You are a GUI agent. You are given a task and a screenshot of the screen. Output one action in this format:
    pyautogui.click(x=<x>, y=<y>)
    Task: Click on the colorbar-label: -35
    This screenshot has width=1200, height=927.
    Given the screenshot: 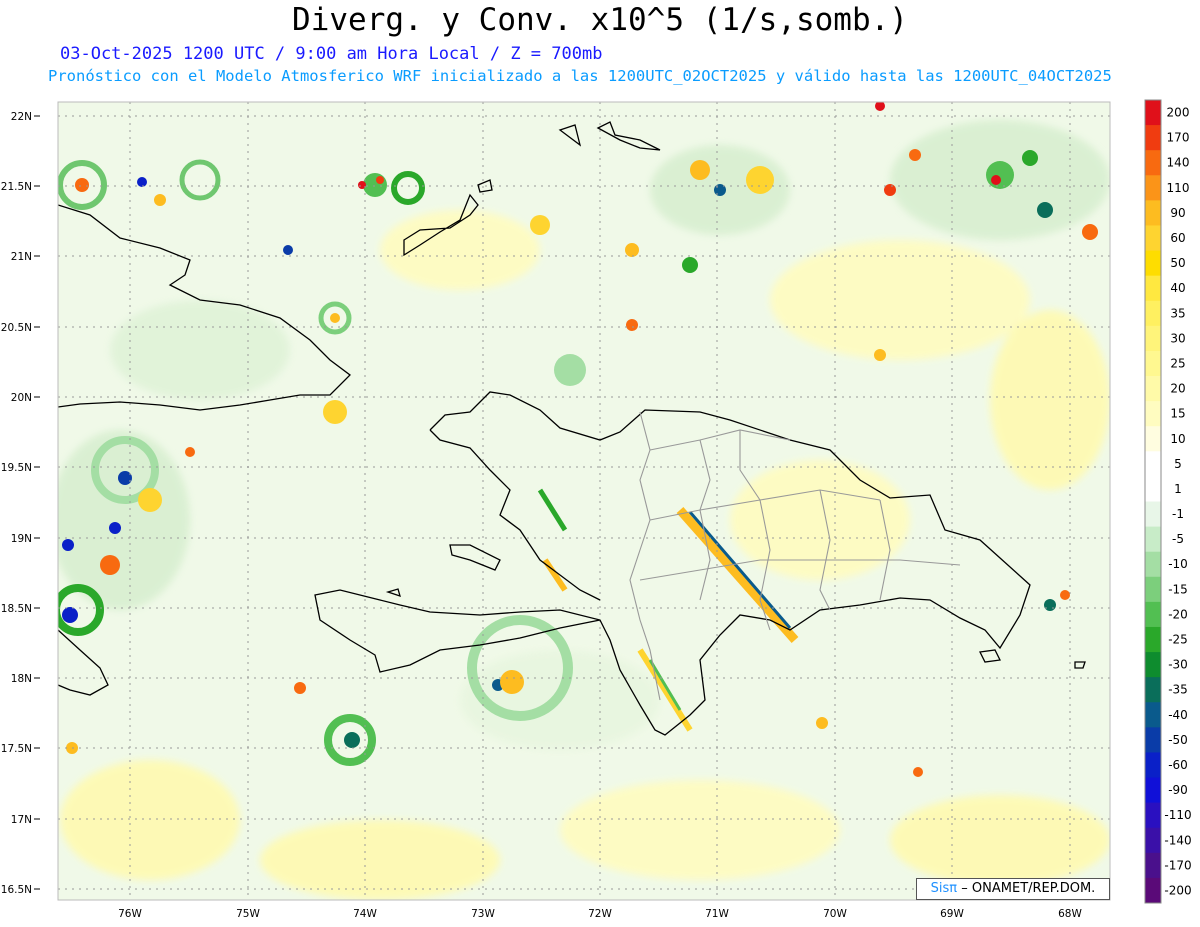 What is the action you would take?
    pyautogui.click(x=1178, y=690)
    